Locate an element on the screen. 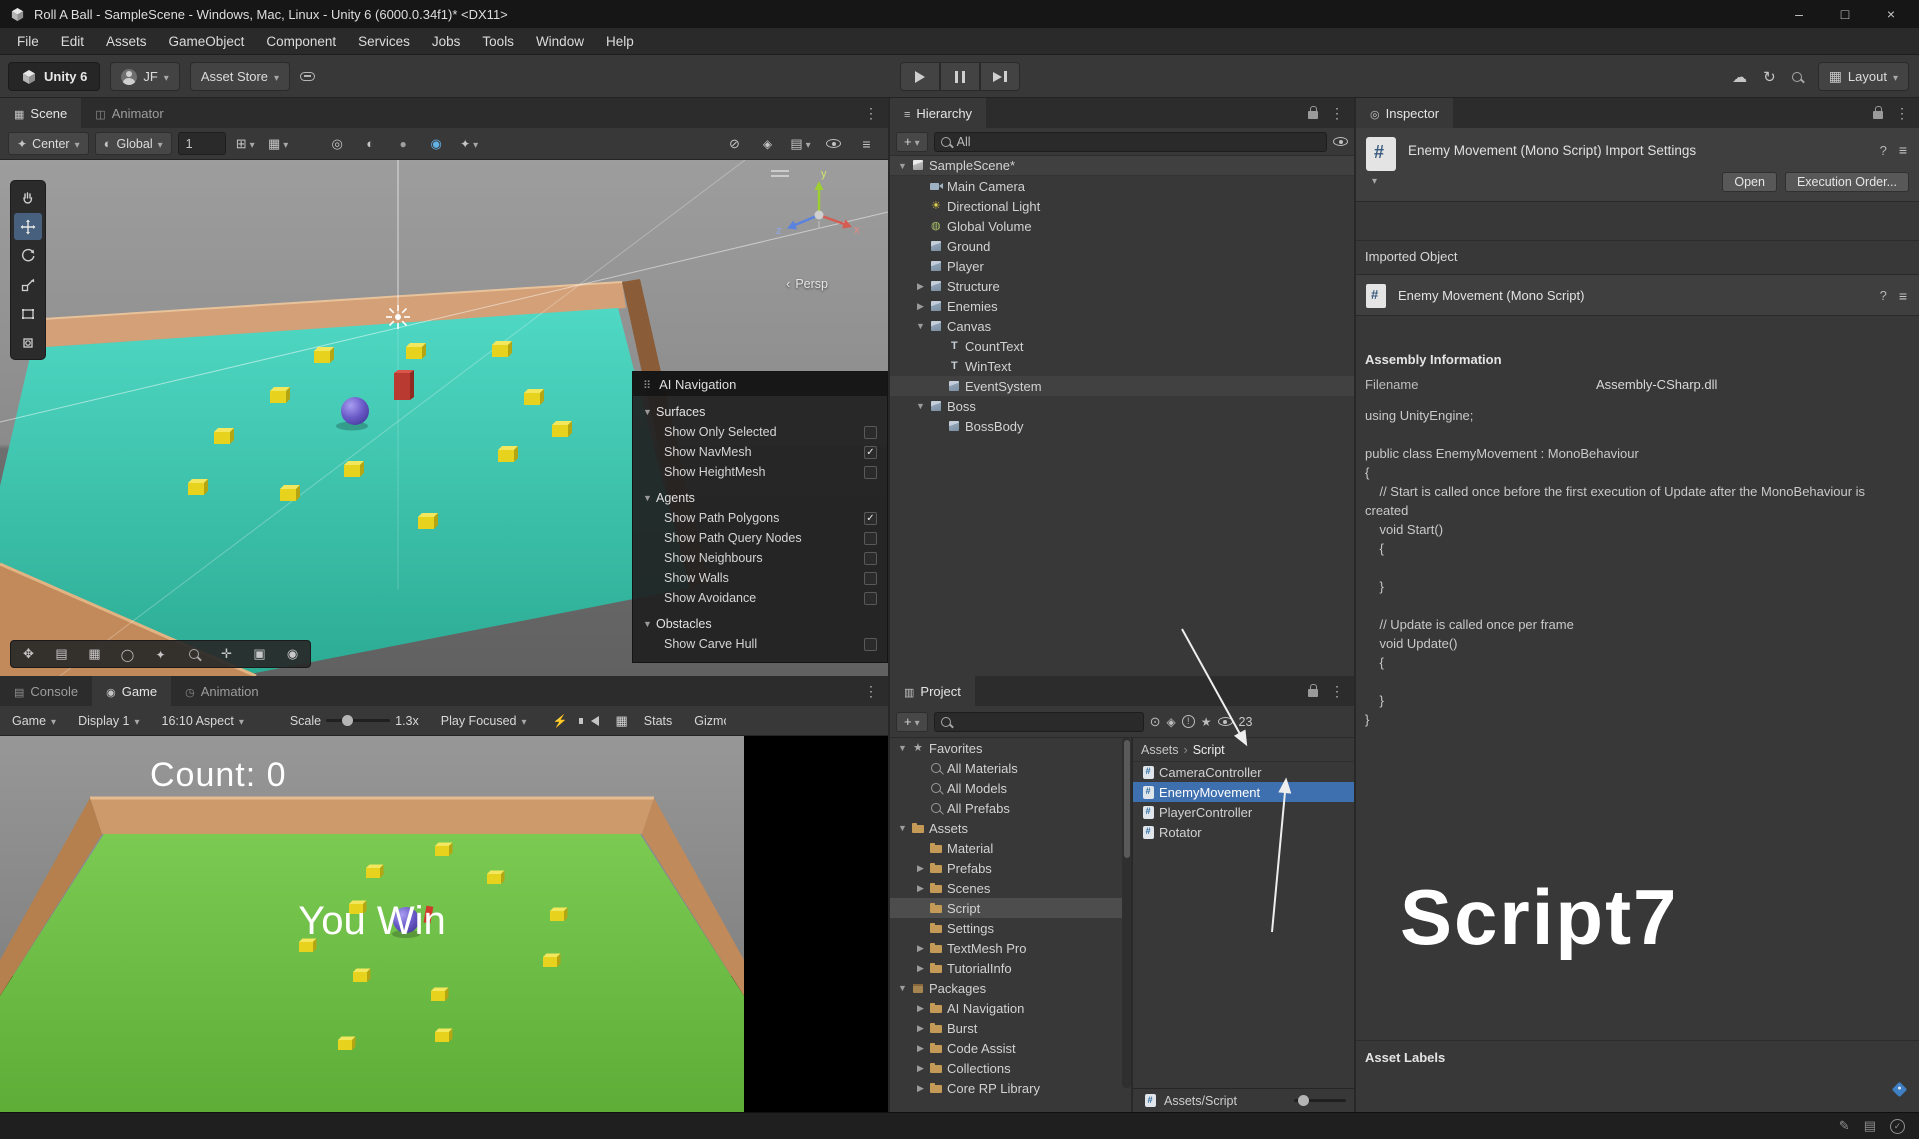 The width and height of the screenshot is (1919, 1139). search-icon is located at coordinates (1796, 76).